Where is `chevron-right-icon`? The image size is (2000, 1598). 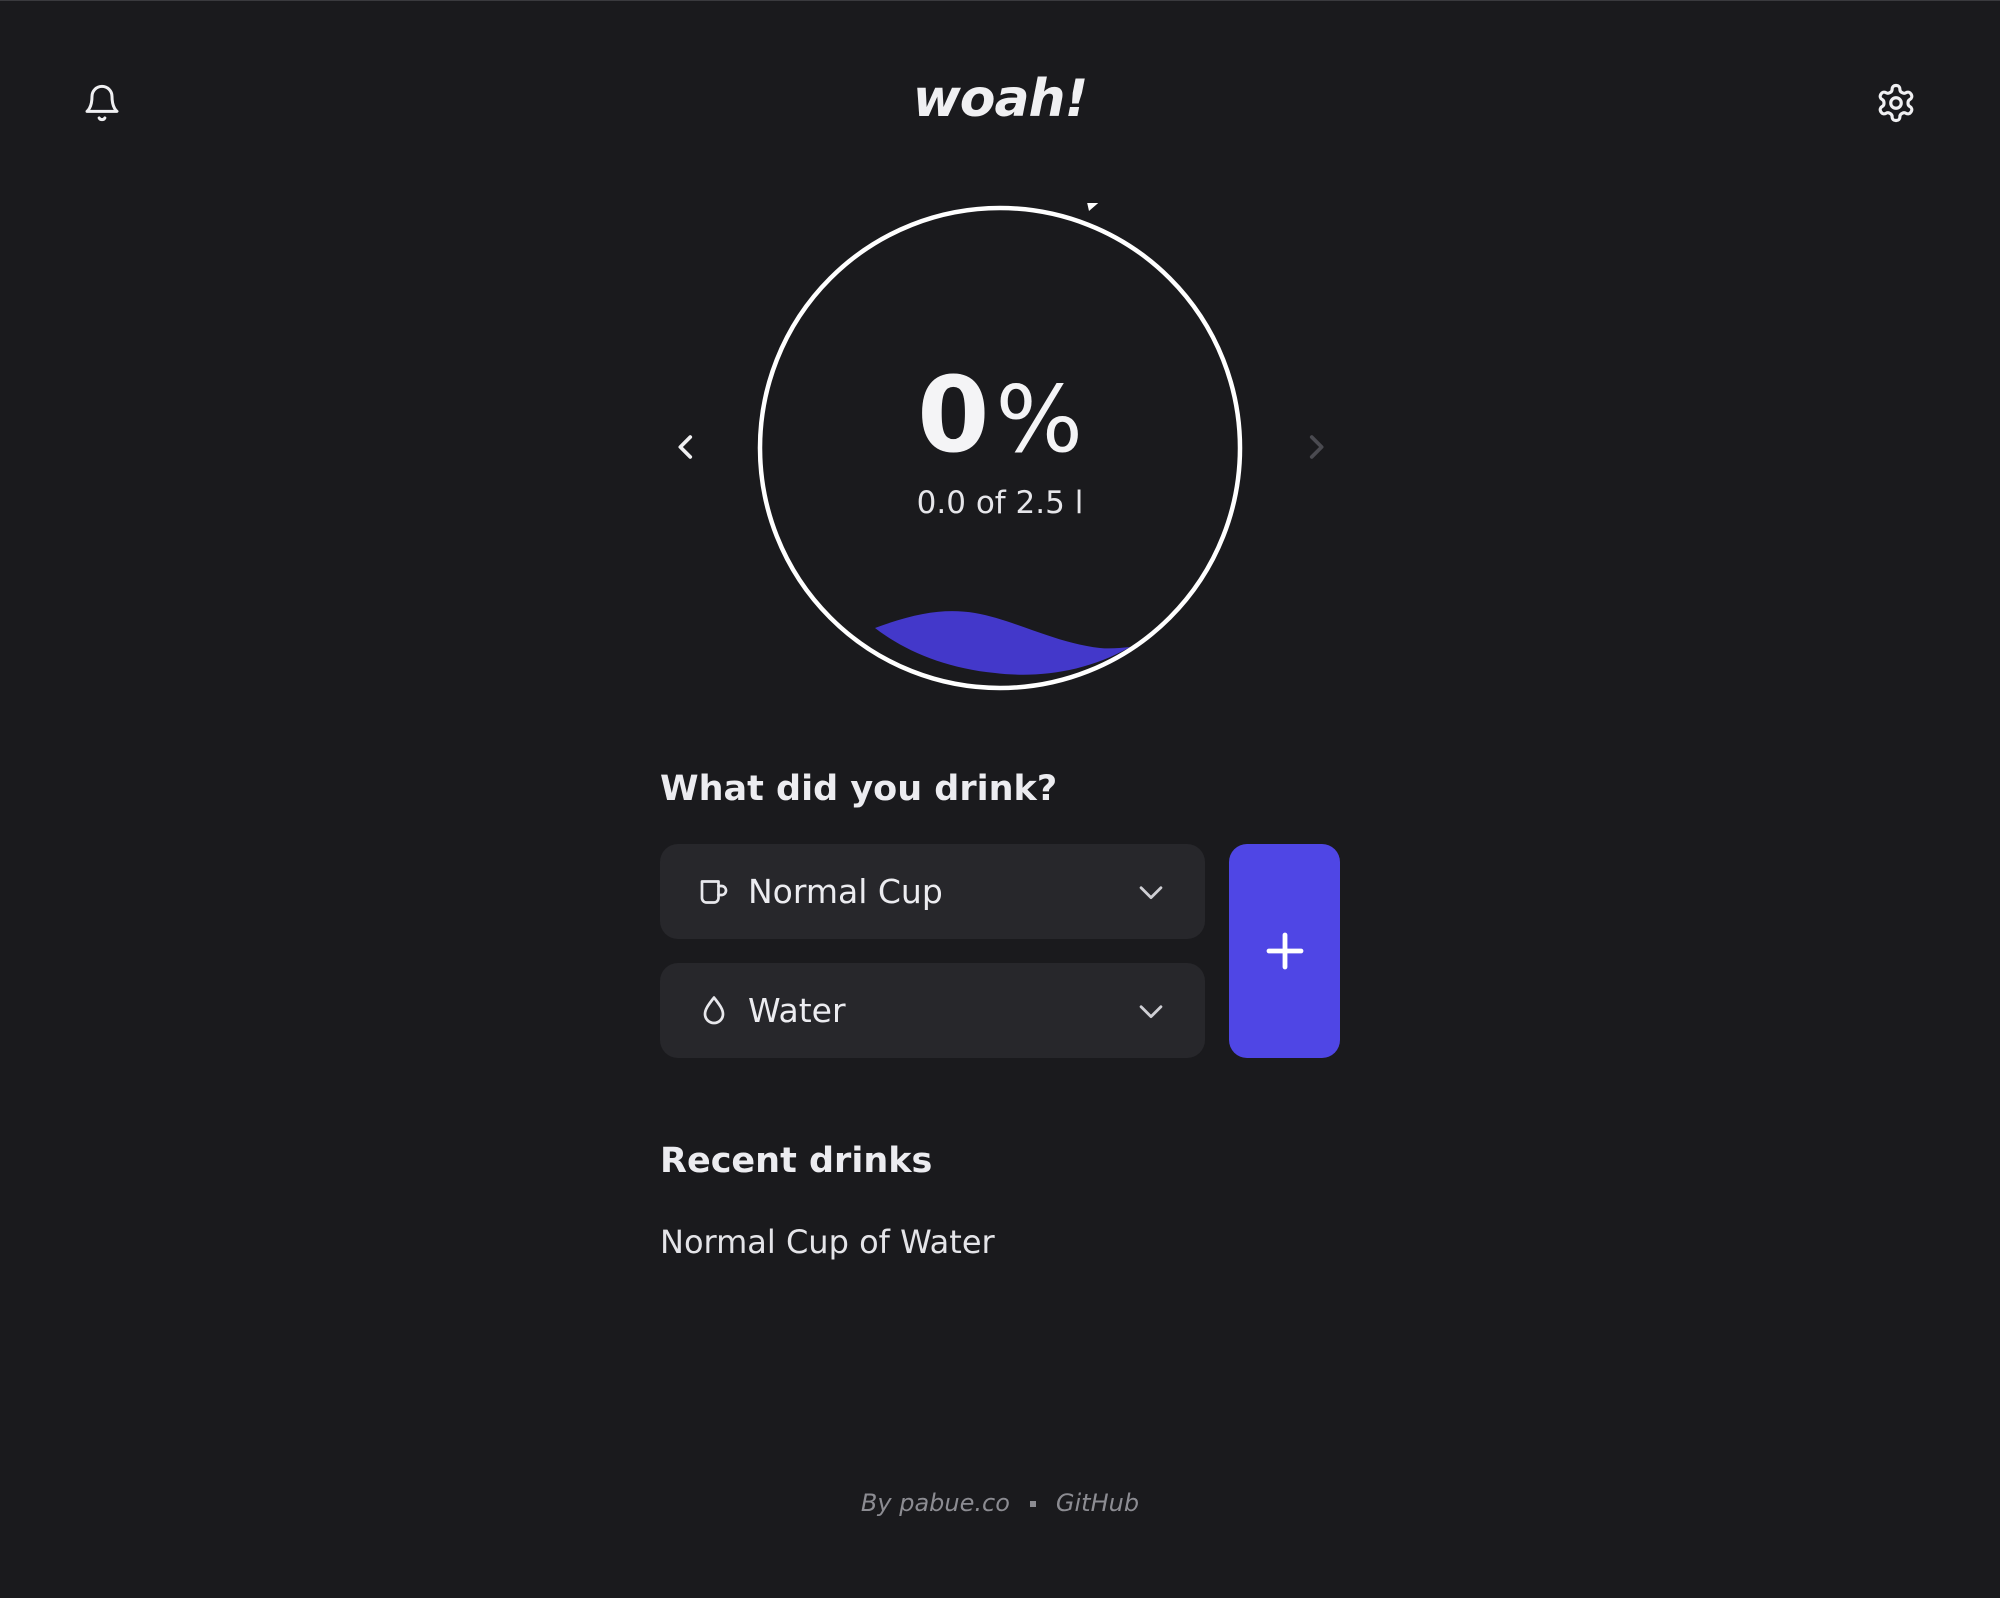 chevron-right-icon is located at coordinates (1316, 447).